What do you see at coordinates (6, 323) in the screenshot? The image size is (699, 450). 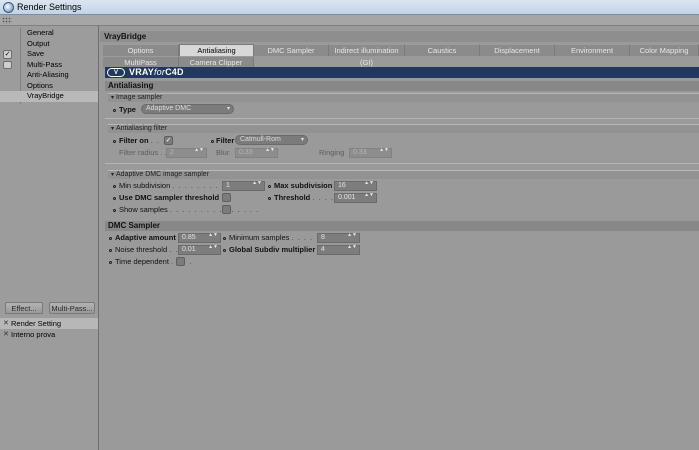 I see `cross-icon: ✕` at bounding box center [6, 323].